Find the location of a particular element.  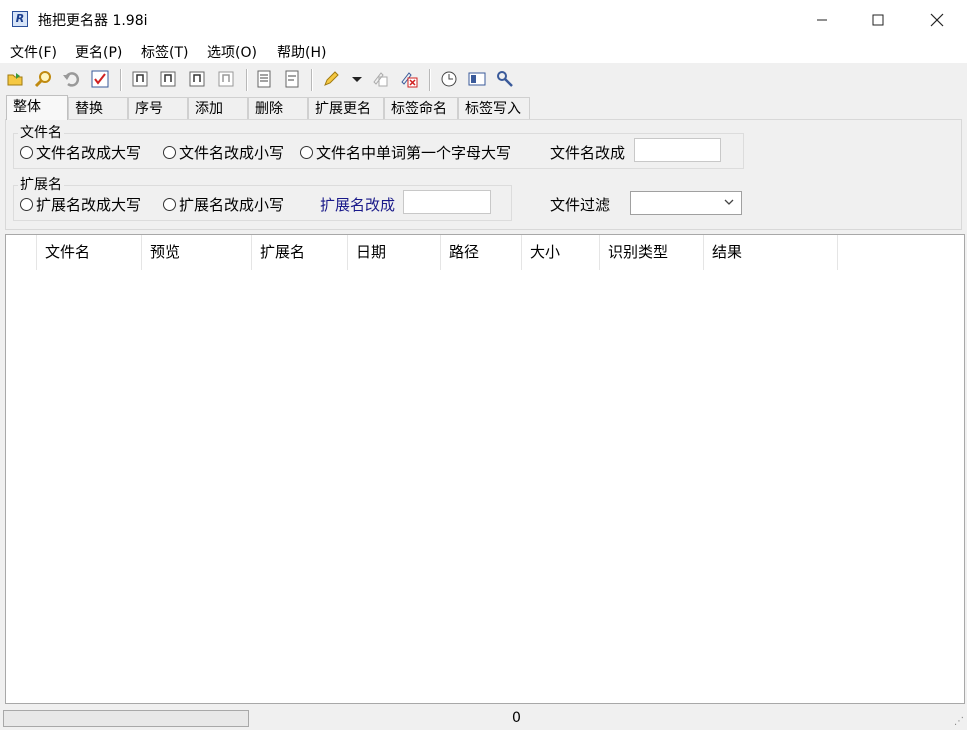

column-header-index is located at coordinates (21, 252).